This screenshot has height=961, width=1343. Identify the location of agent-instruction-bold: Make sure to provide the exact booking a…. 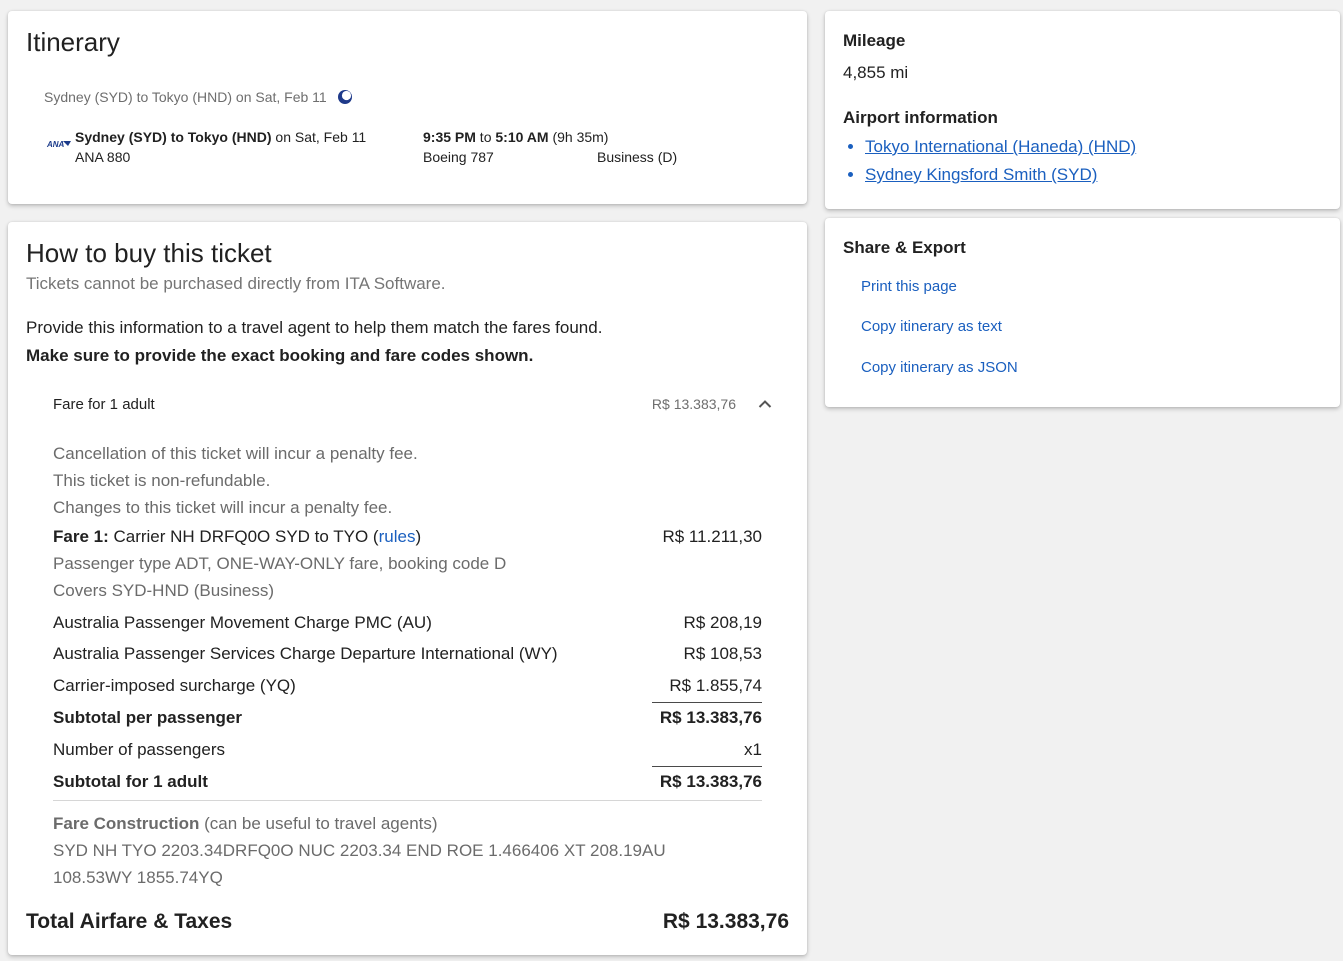
(280, 355).